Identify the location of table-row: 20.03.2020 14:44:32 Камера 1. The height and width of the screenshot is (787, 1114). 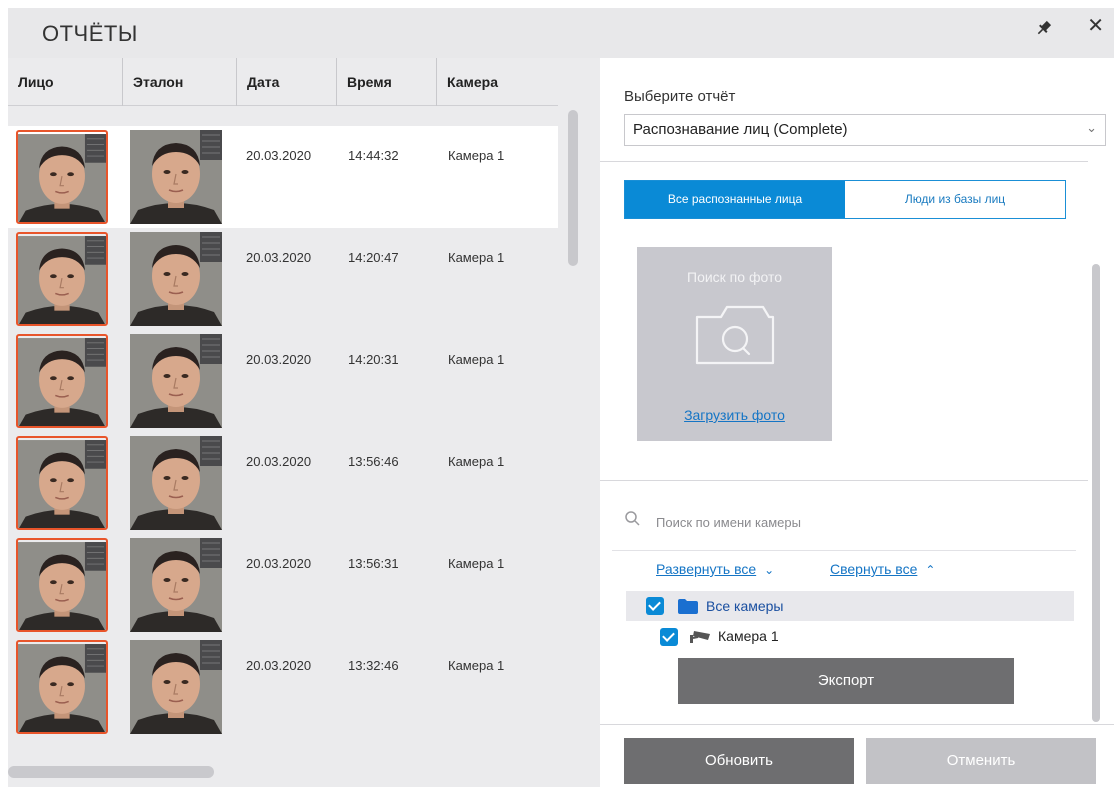
(283, 177).